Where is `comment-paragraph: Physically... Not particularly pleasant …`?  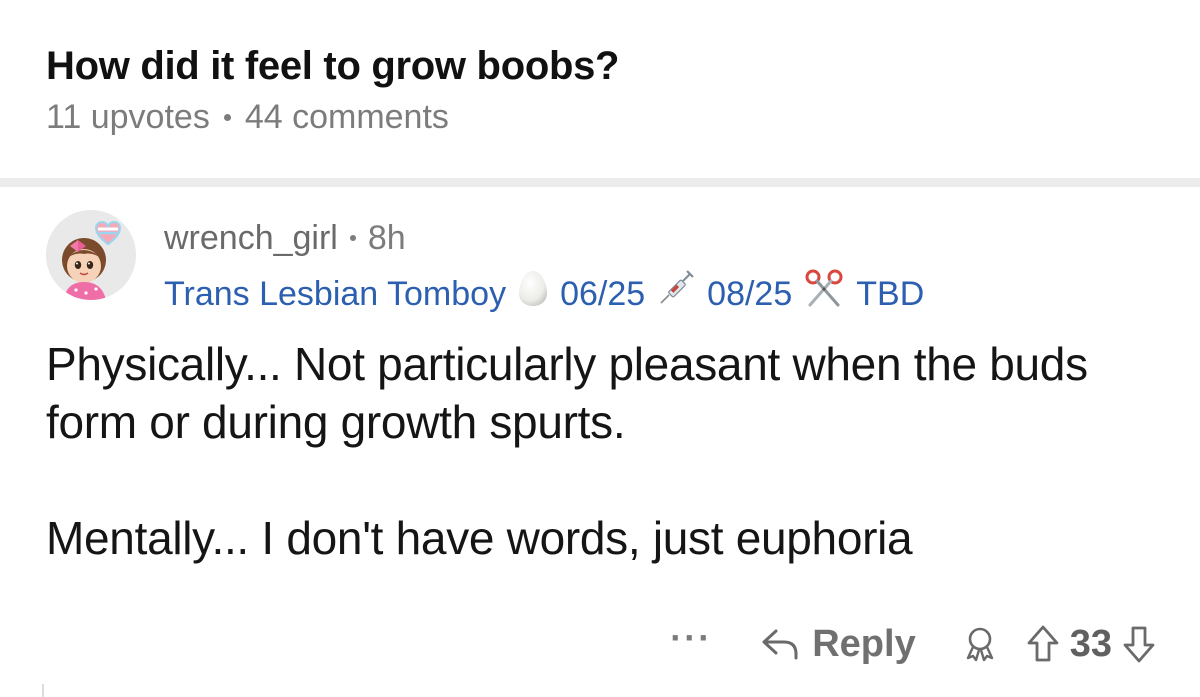 comment-paragraph: Physically... Not particularly pleasant … is located at coordinates (567, 393).